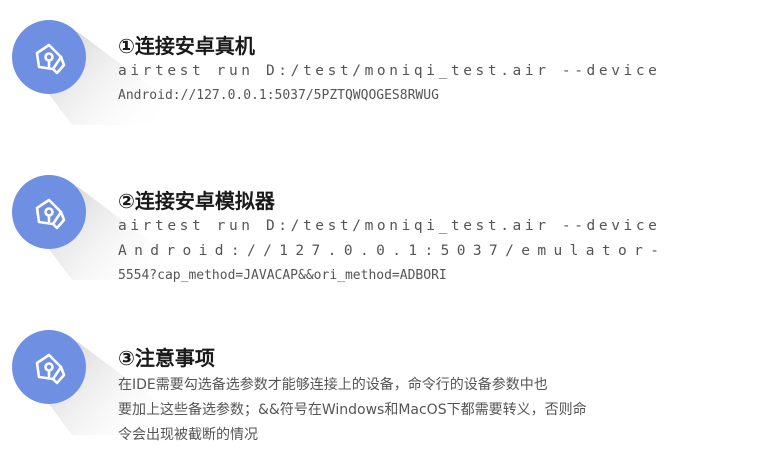 The width and height of the screenshot is (758, 451). I want to click on section-title: ③注意事项, so click(166, 358).